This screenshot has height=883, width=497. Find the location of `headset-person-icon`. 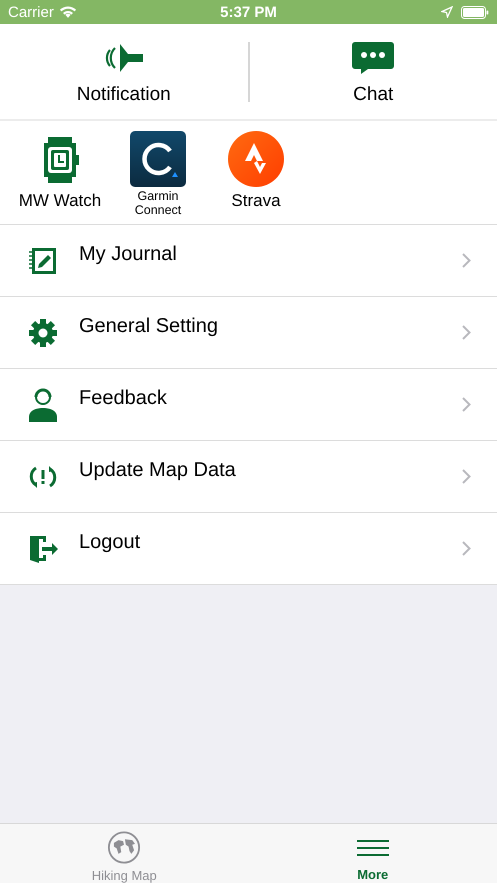

headset-person-icon is located at coordinates (43, 405).